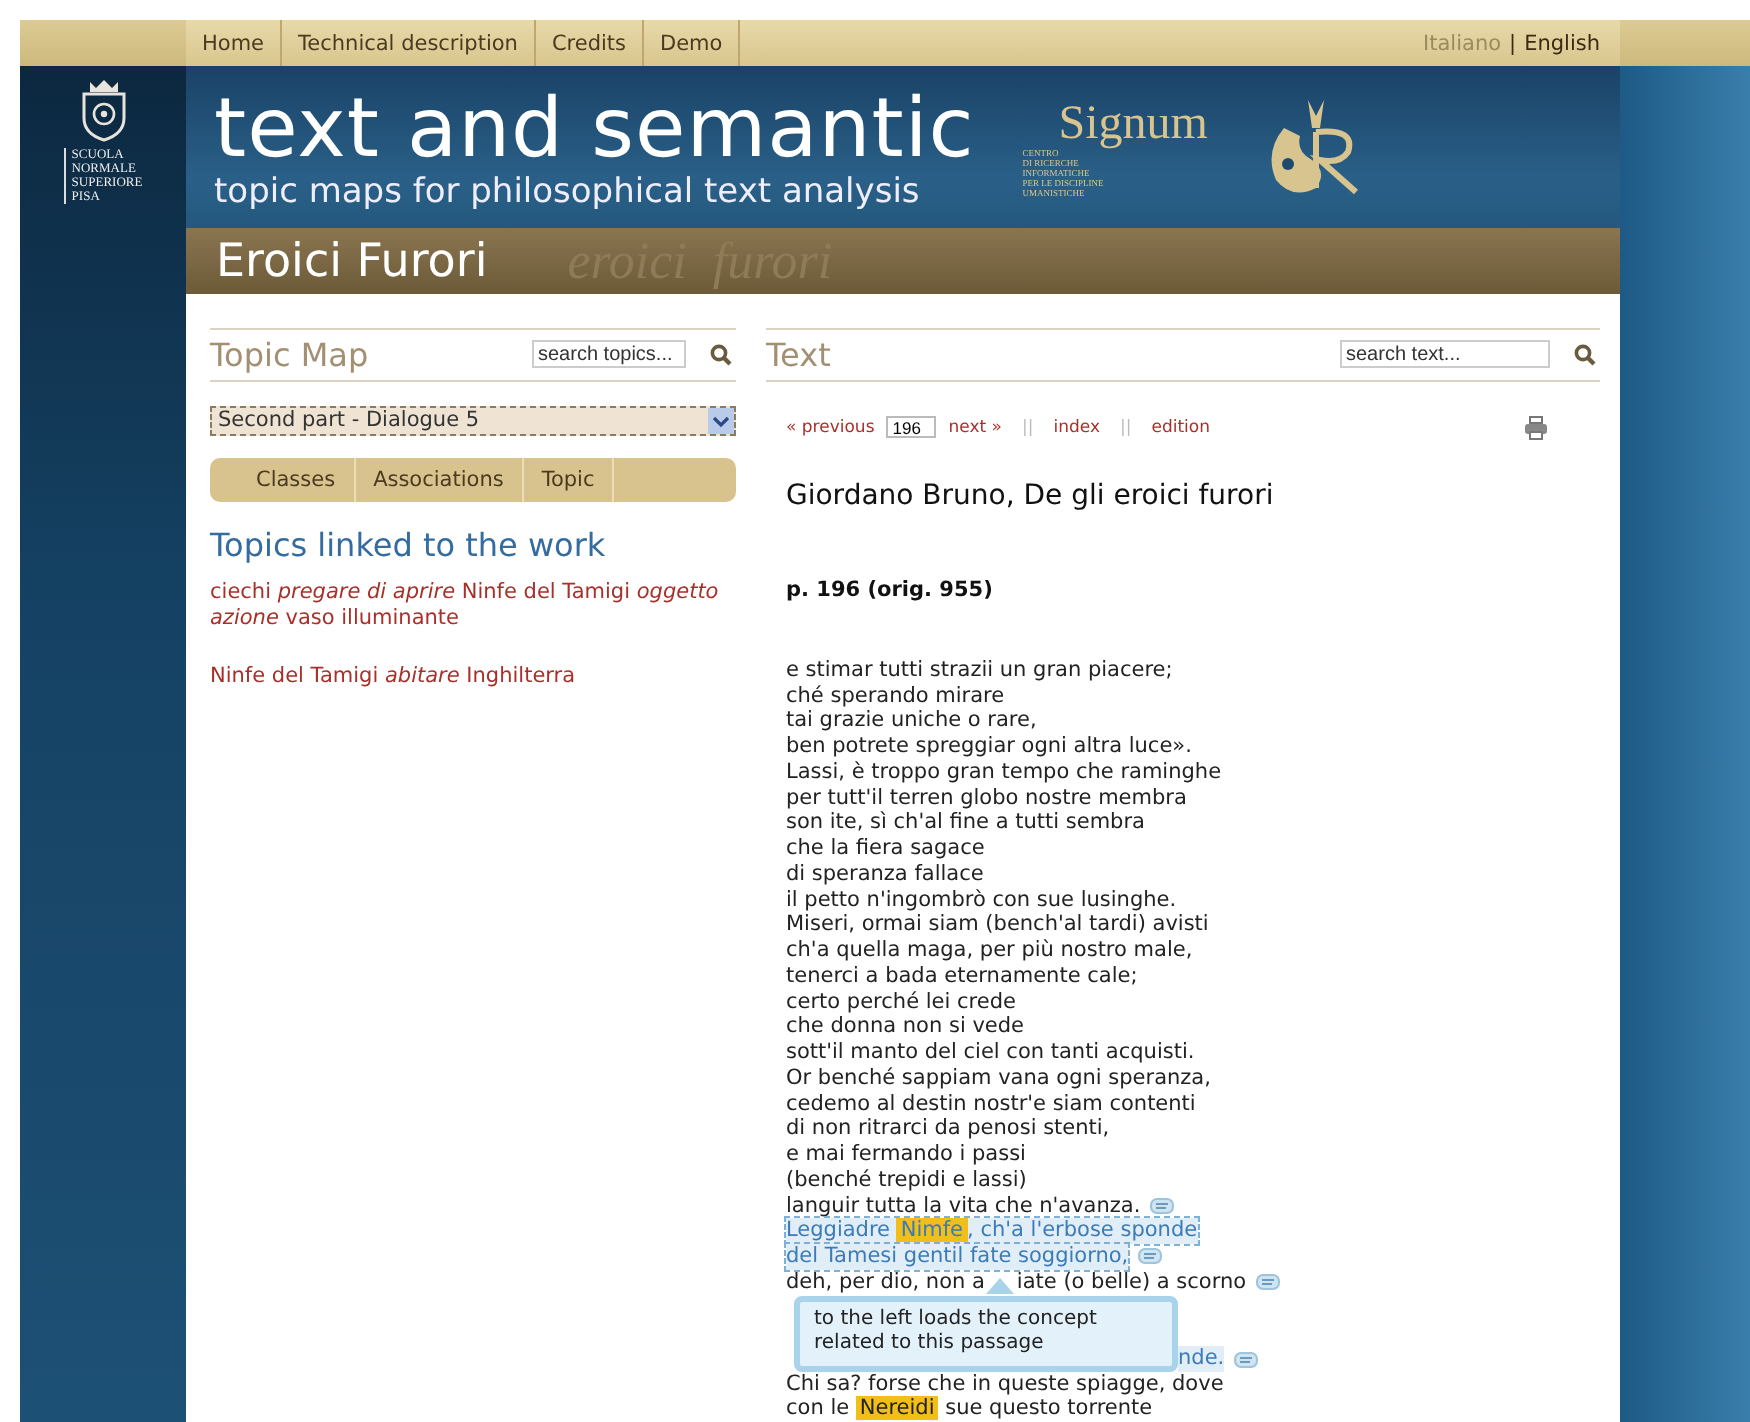 The width and height of the screenshot is (1750, 1422). What do you see at coordinates (990, 1053) in the screenshot?
I see `poem-line: sott'il manto del ciel con tanti acquisti.` at bounding box center [990, 1053].